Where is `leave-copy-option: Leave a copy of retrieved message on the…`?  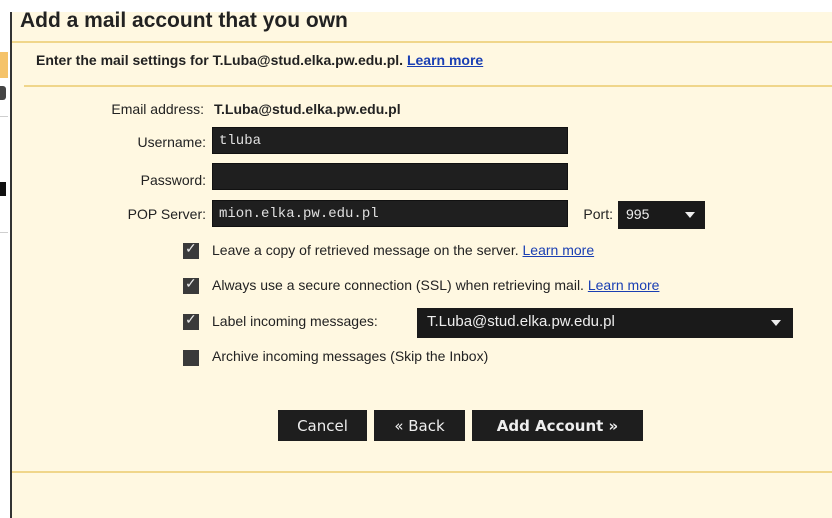
leave-copy-option: Leave a copy of retrieved message on the… is located at coordinates (403, 250).